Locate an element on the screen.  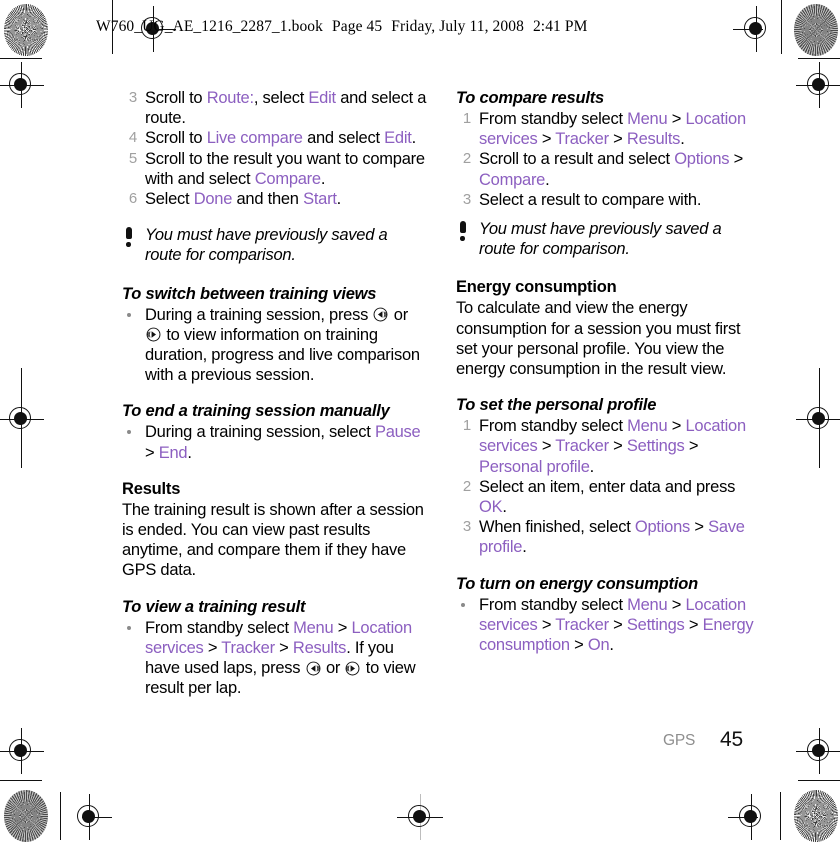
body-text-run: Scroll to a result and select is located at coordinates (577, 159).